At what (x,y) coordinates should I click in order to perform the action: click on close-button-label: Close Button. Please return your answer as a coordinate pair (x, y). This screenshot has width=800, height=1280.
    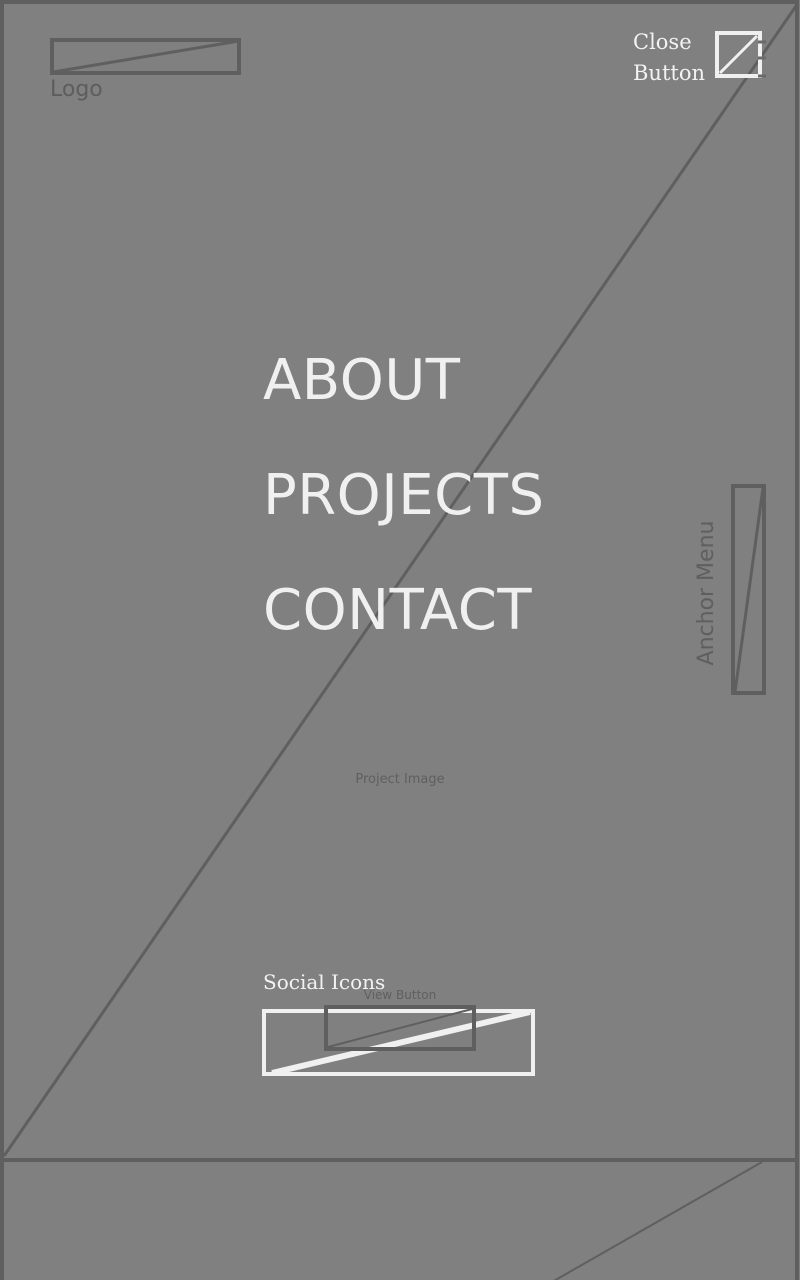
    Looking at the image, I should click on (669, 57).